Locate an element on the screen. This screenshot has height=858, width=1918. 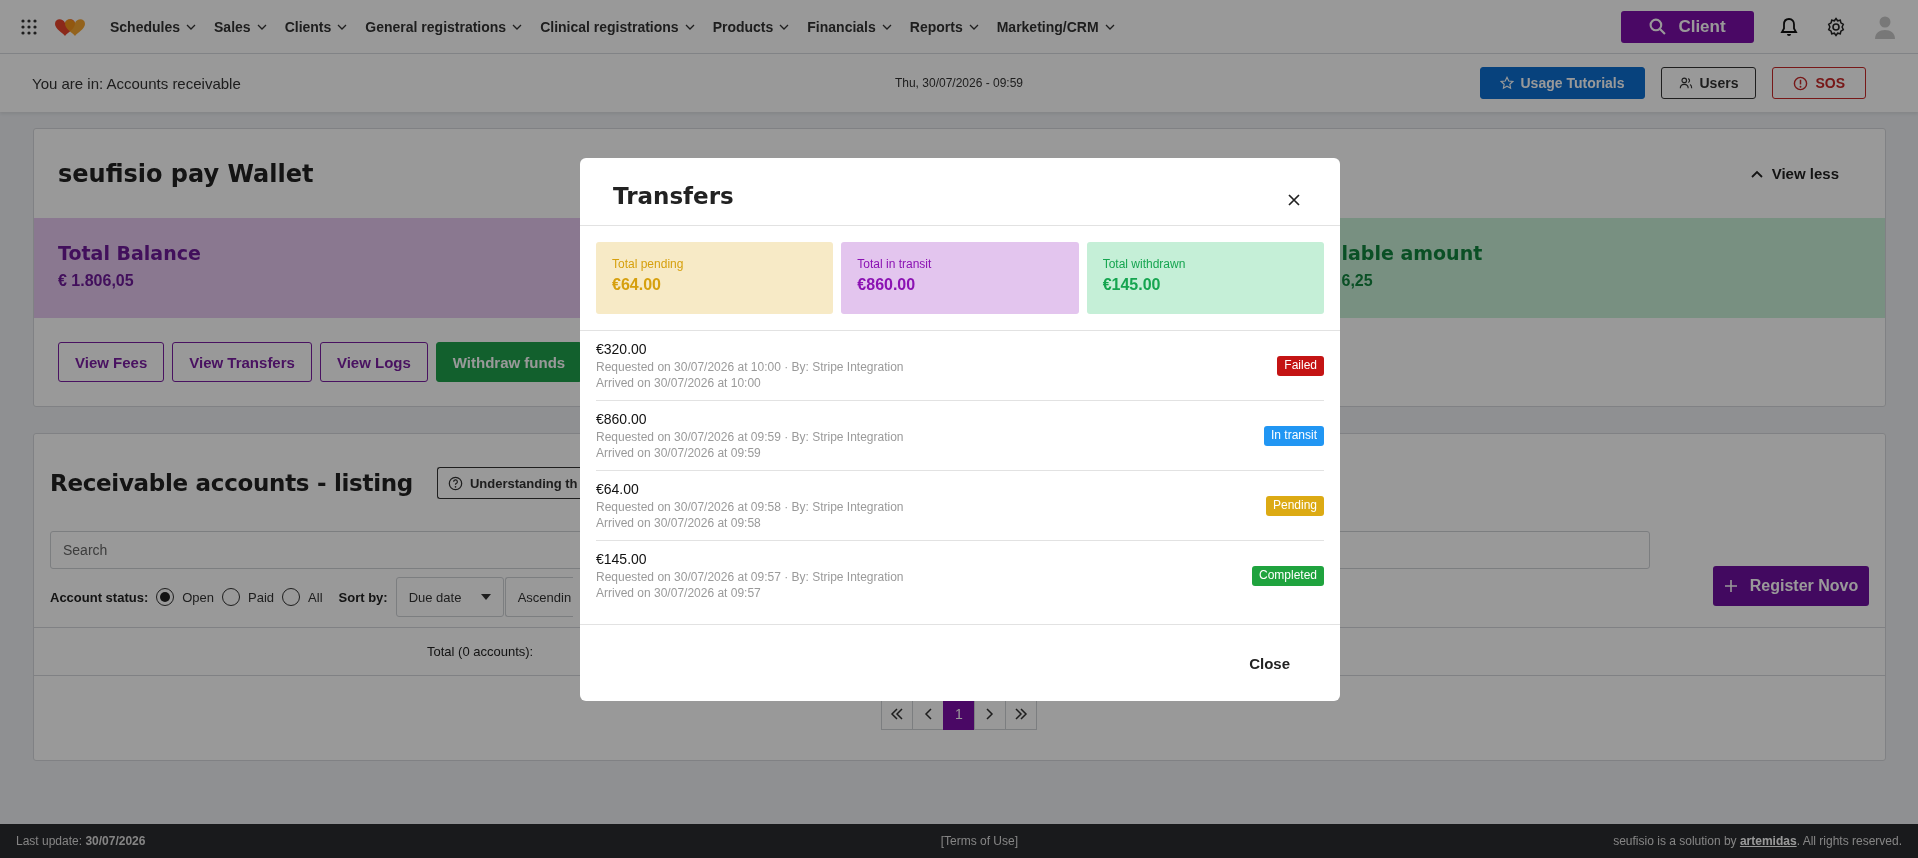
summary-value: €145.00 is located at coordinates (1132, 285).